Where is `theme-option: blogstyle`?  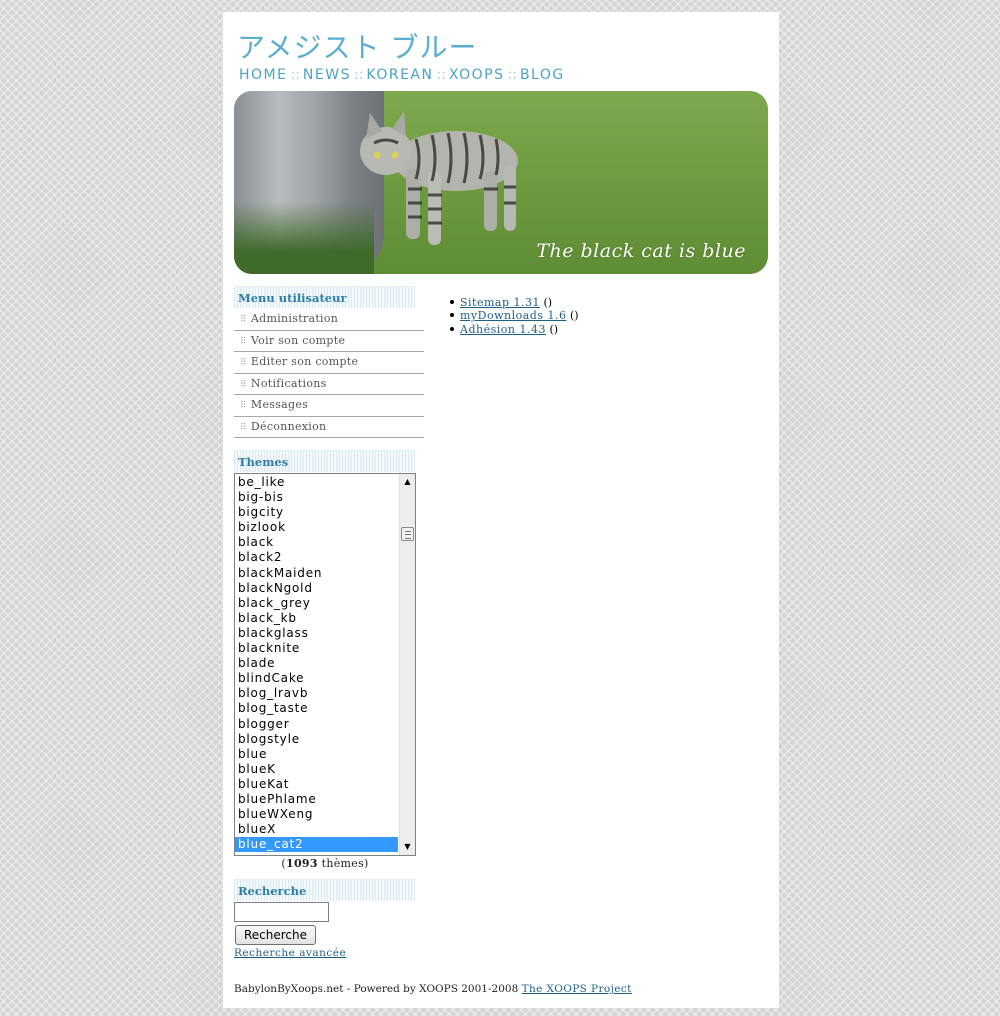
theme-option: blogstyle is located at coordinates (316, 739).